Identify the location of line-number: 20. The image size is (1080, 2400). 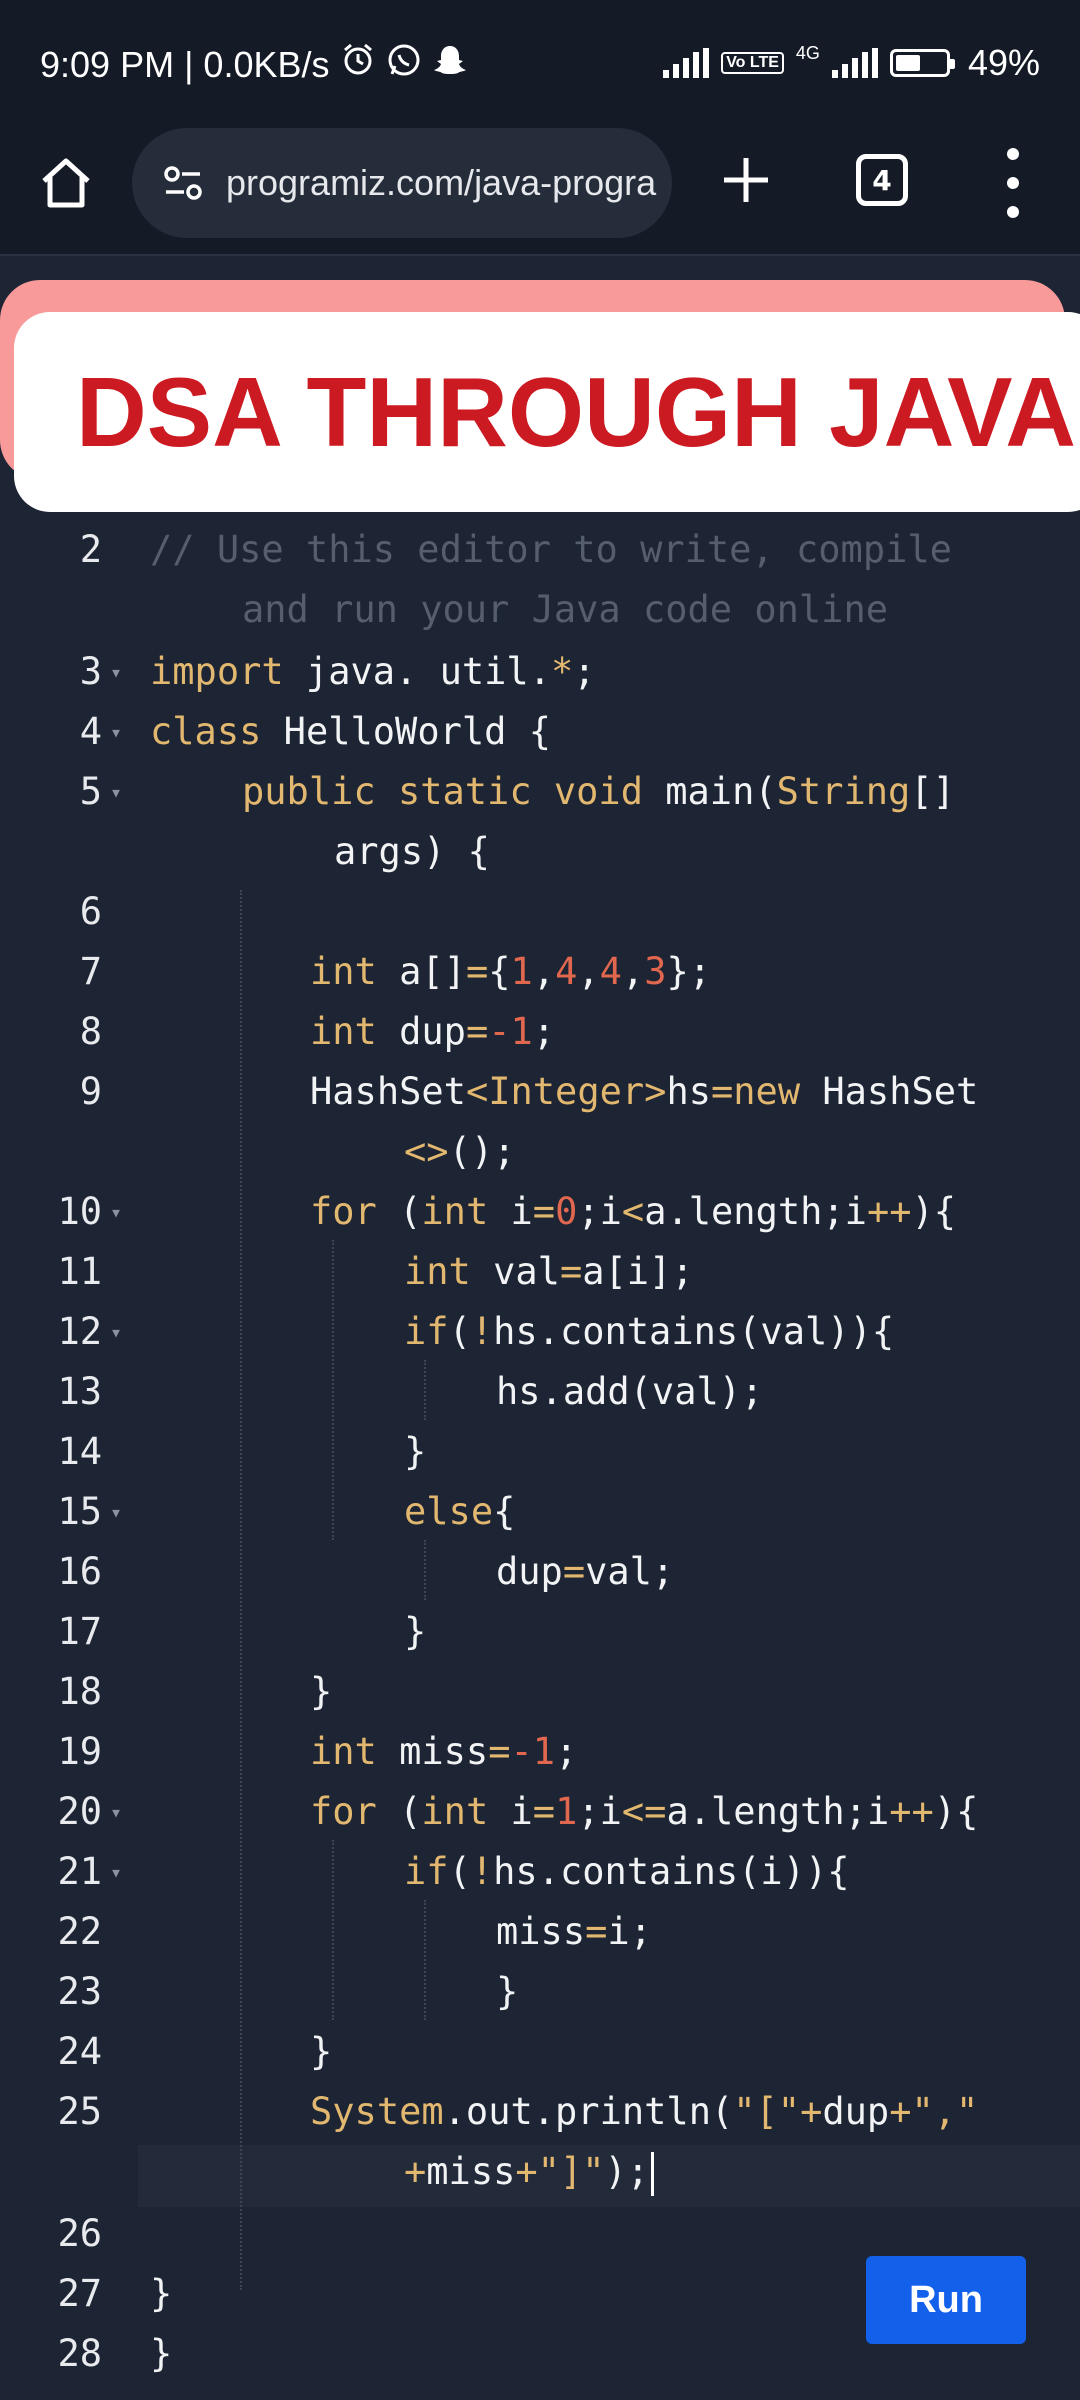
(79, 1811).